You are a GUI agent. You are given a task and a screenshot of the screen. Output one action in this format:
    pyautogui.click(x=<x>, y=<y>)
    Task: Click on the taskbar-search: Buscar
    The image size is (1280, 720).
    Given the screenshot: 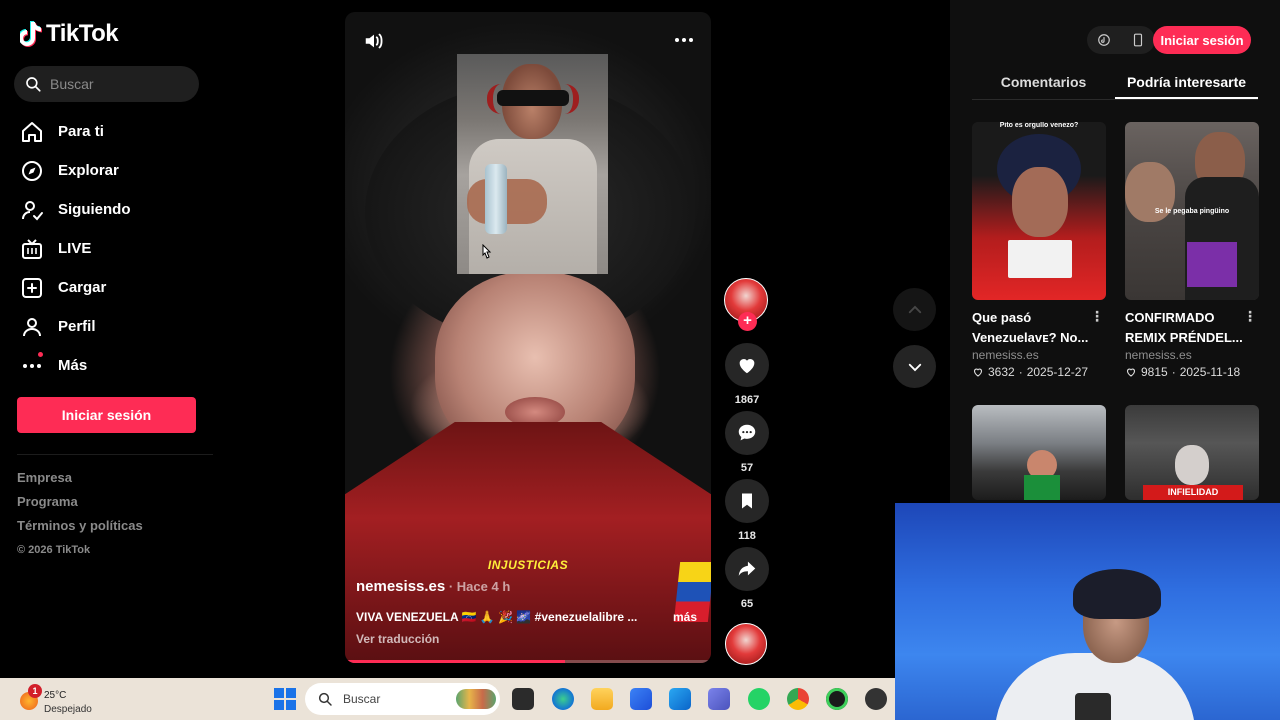 What is the action you would take?
    pyautogui.click(x=402, y=699)
    